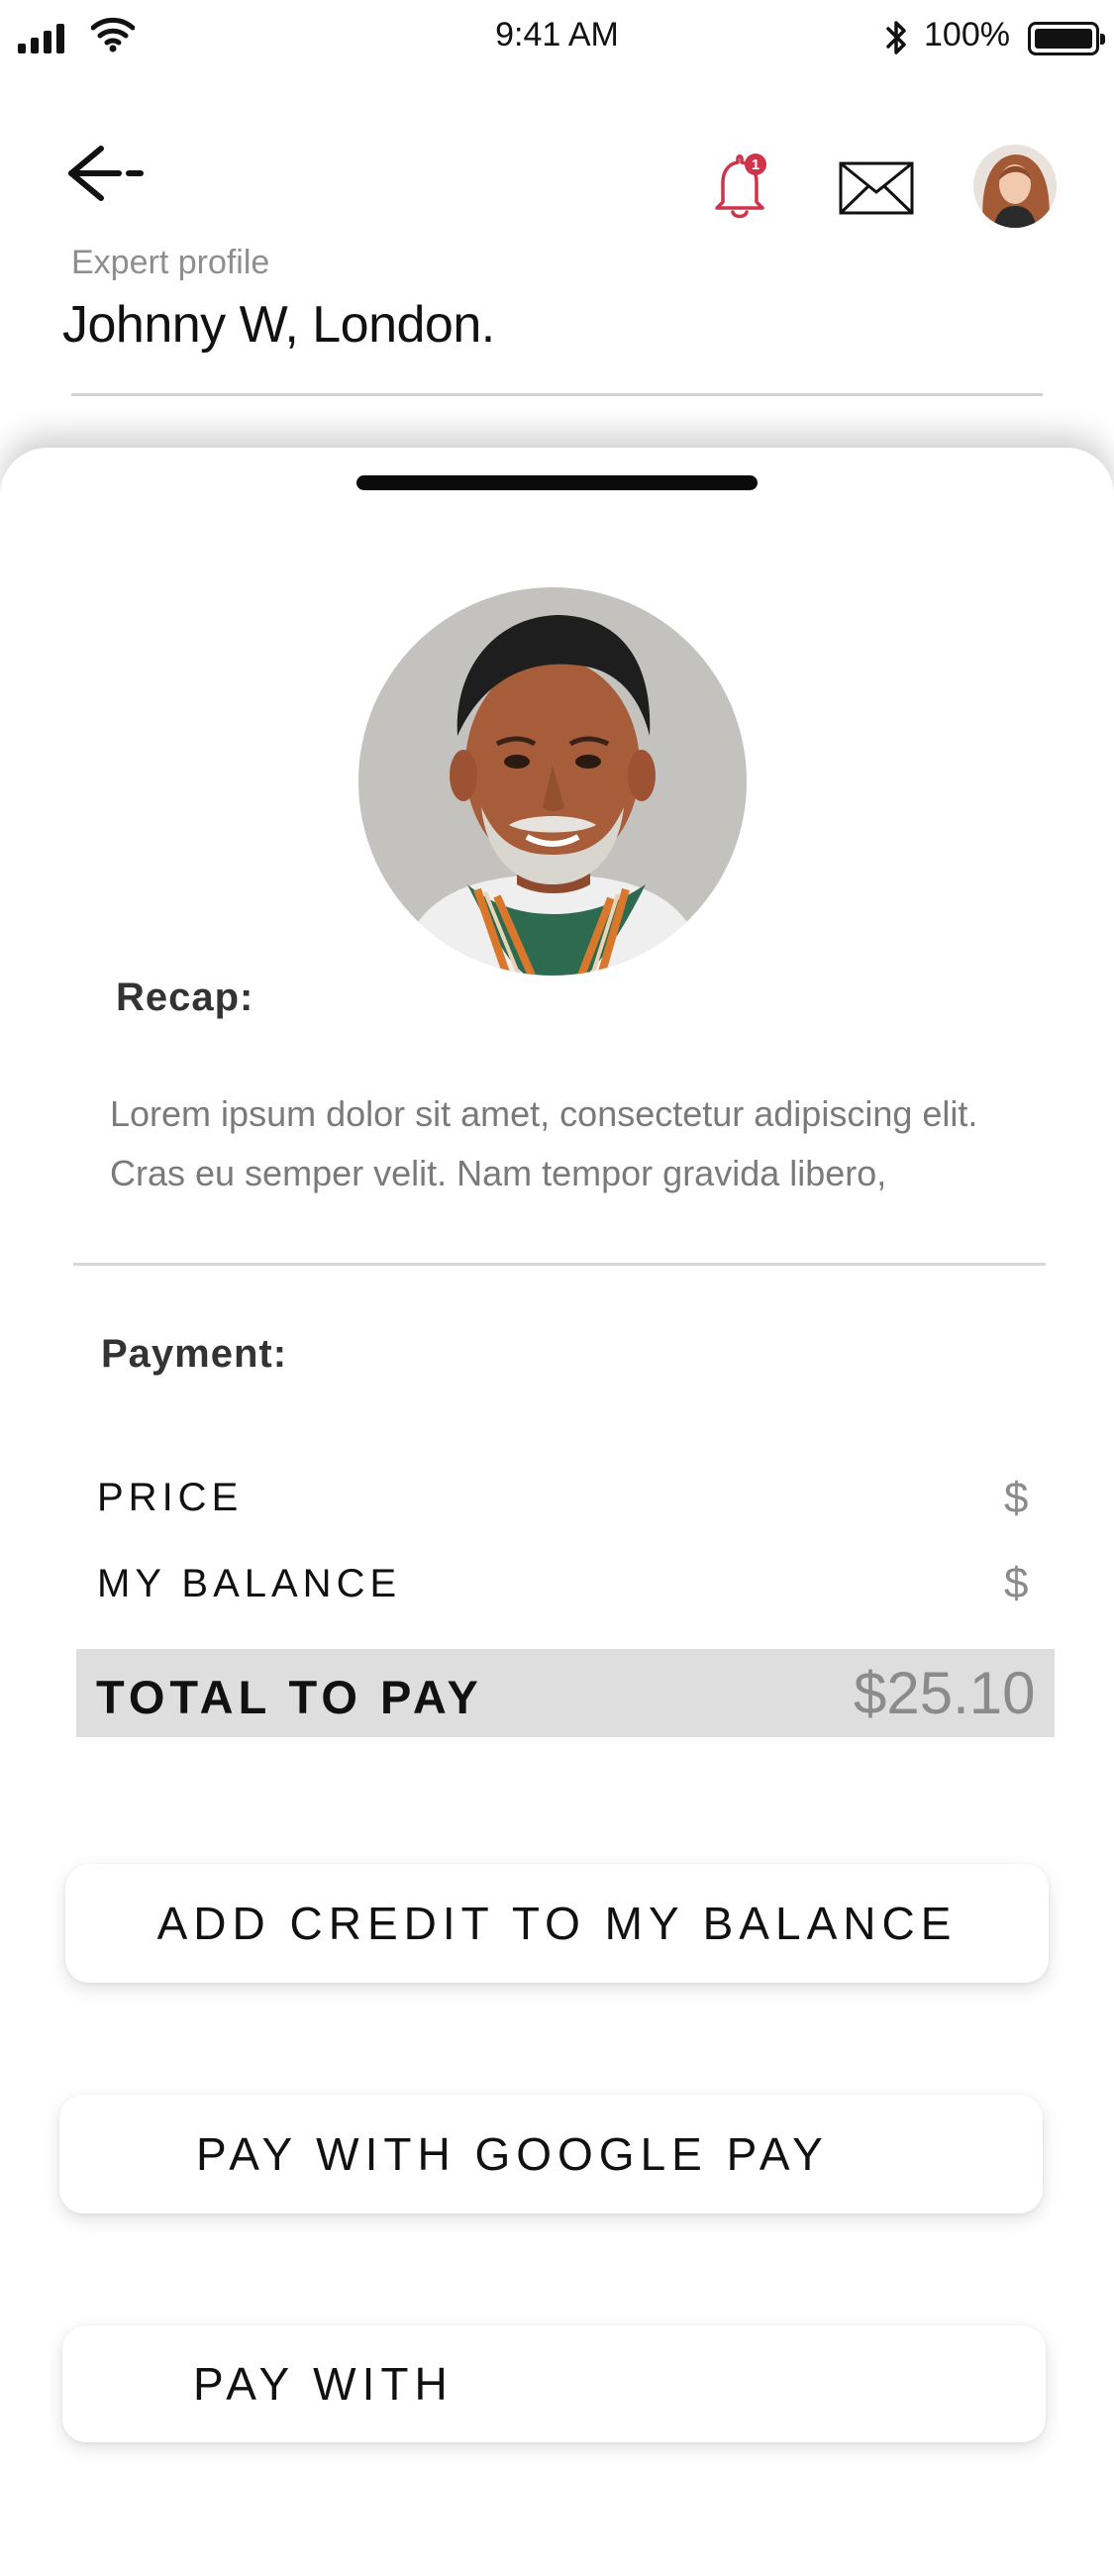 This screenshot has height=2576, width=1114. I want to click on google-pay-button: PAY WITH GOOGLE PAY, so click(551, 2154).